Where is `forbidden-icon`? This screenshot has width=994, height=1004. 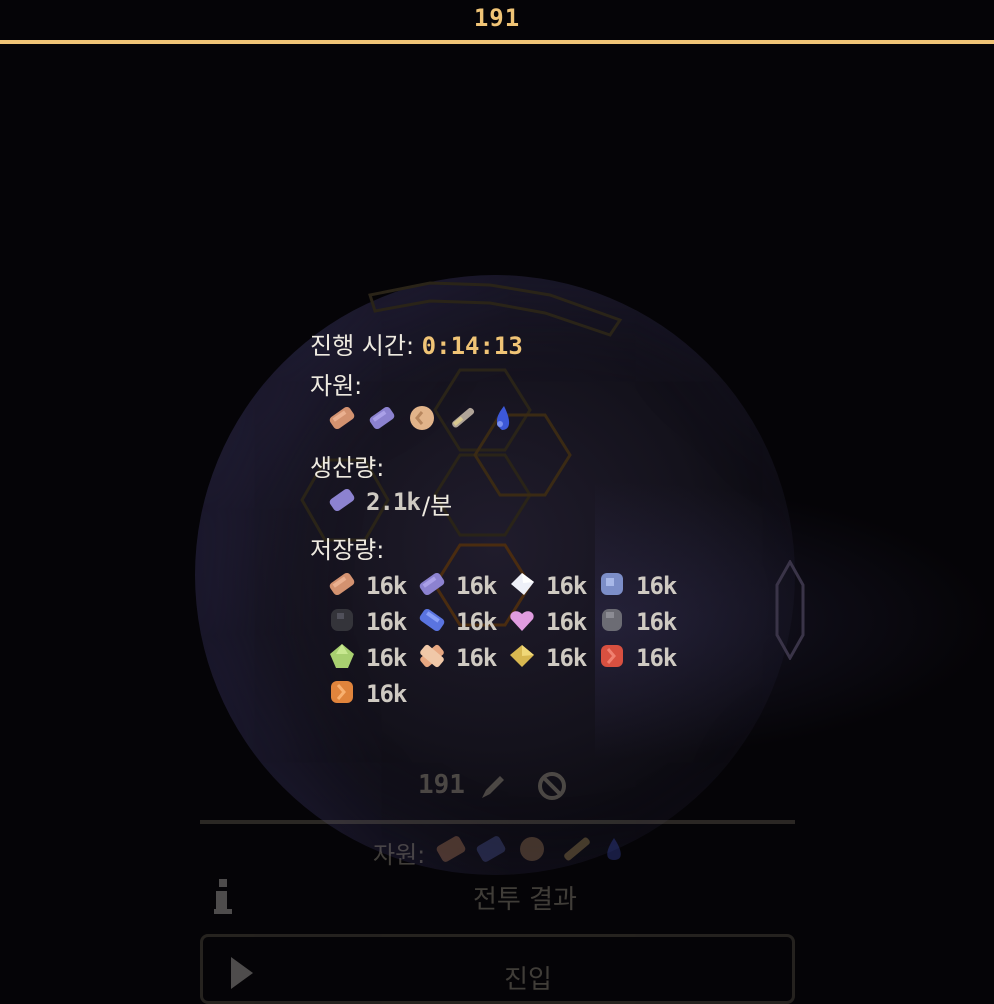 forbidden-icon is located at coordinates (552, 786).